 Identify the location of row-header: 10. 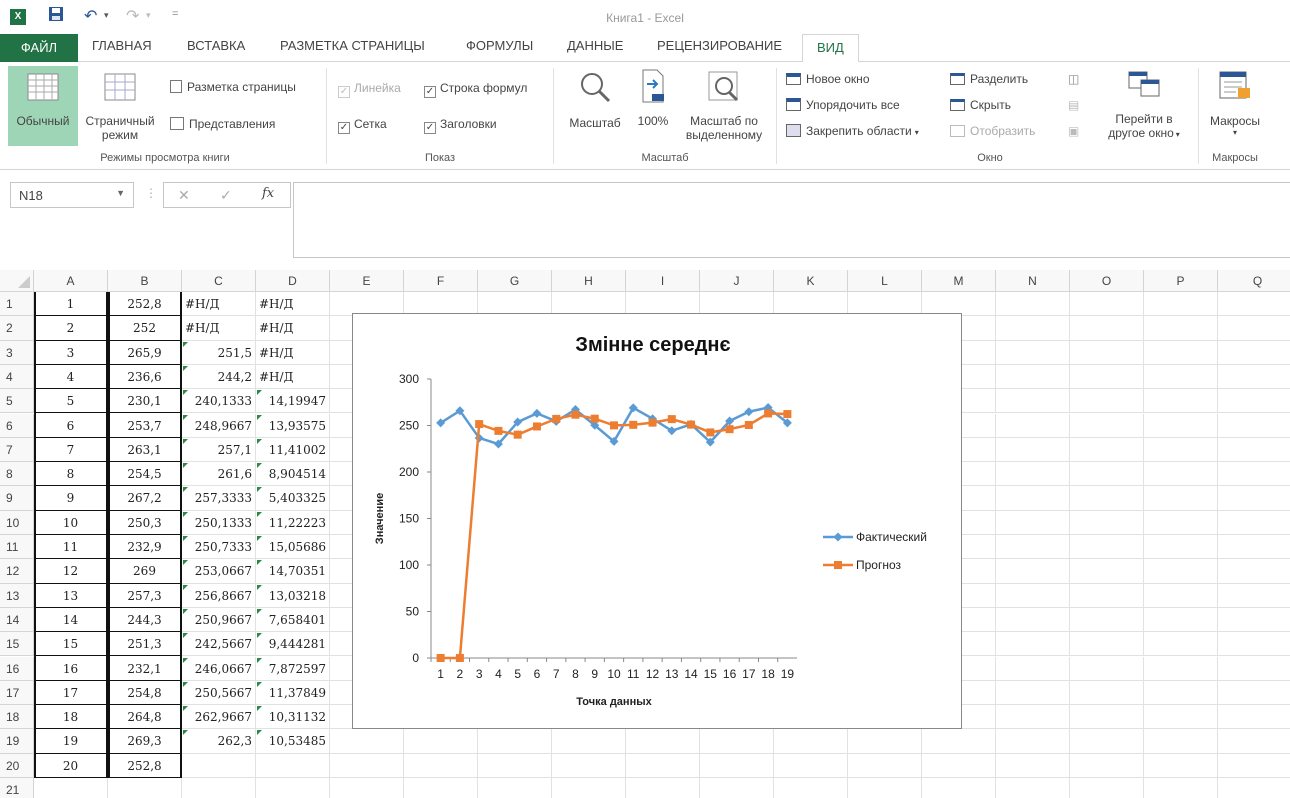
(17, 522).